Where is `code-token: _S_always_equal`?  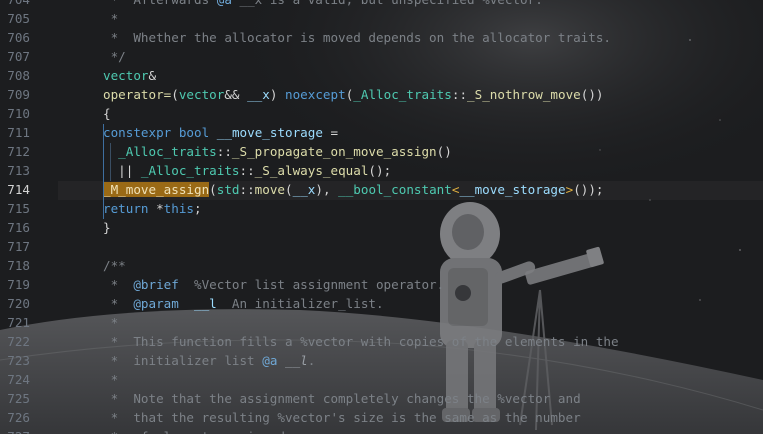 code-token: _S_always_equal is located at coordinates (311, 170).